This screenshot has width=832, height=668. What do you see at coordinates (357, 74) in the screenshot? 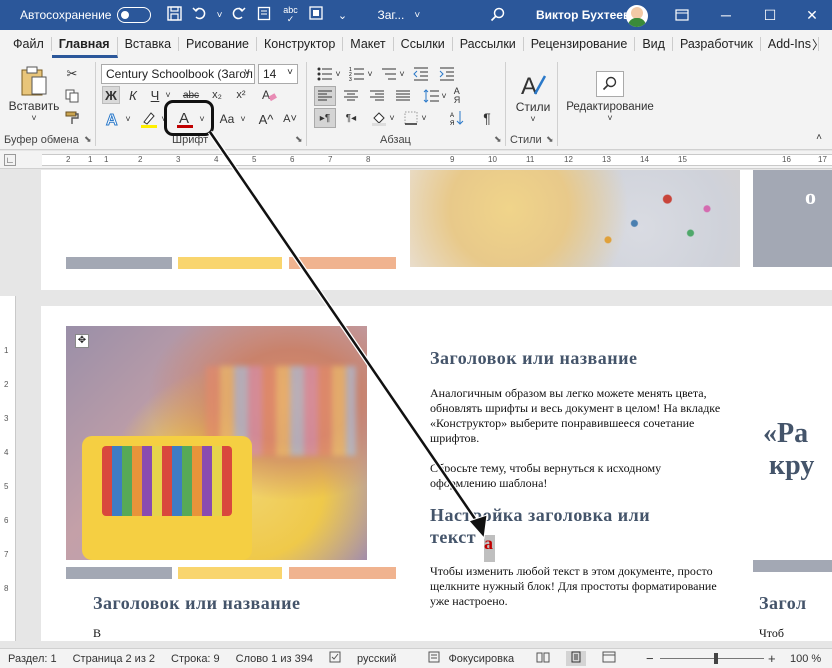
I see `numbering-icon: 123` at bounding box center [357, 74].